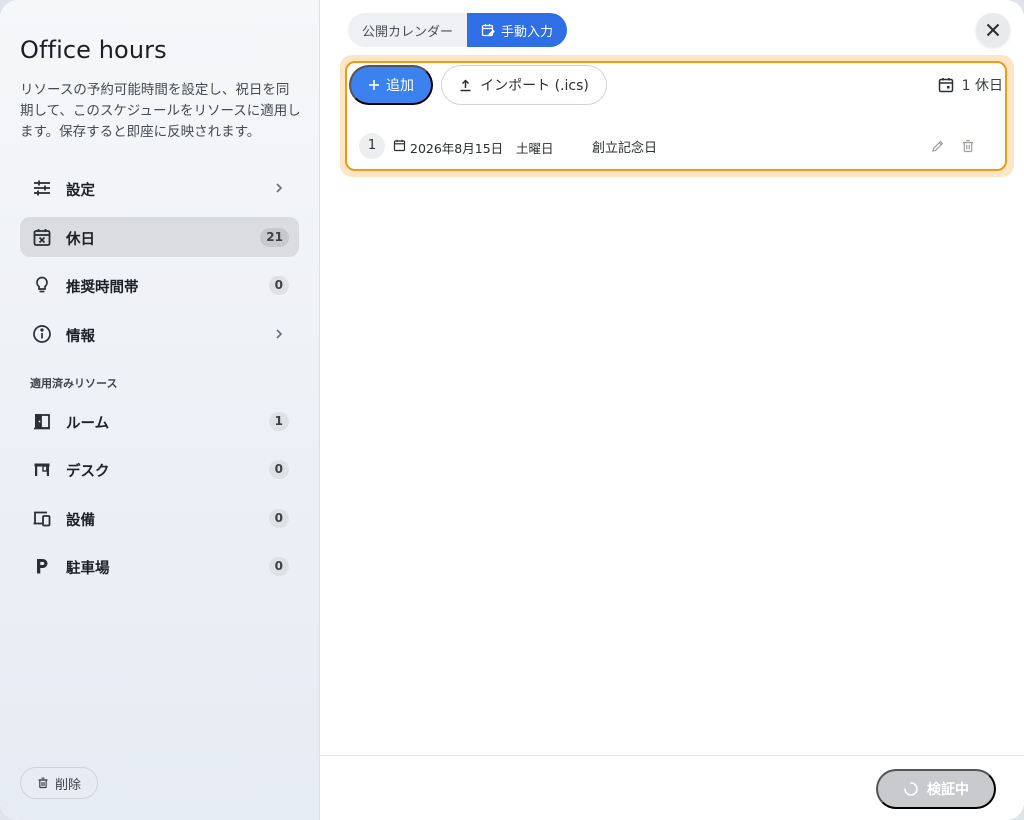  What do you see at coordinates (42, 334) in the screenshot?
I see `info-icon` at bounding box center [42, 334].